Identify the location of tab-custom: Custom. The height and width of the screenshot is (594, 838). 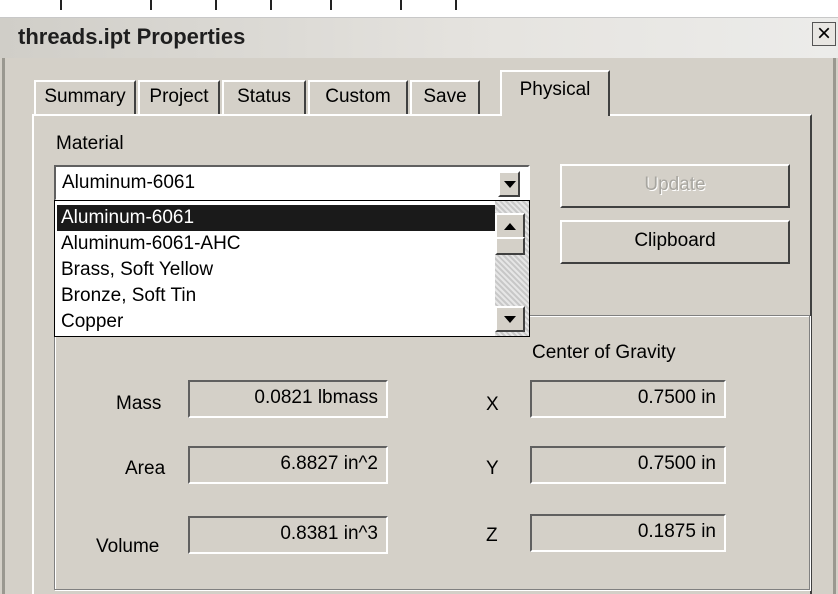
(358, 97).